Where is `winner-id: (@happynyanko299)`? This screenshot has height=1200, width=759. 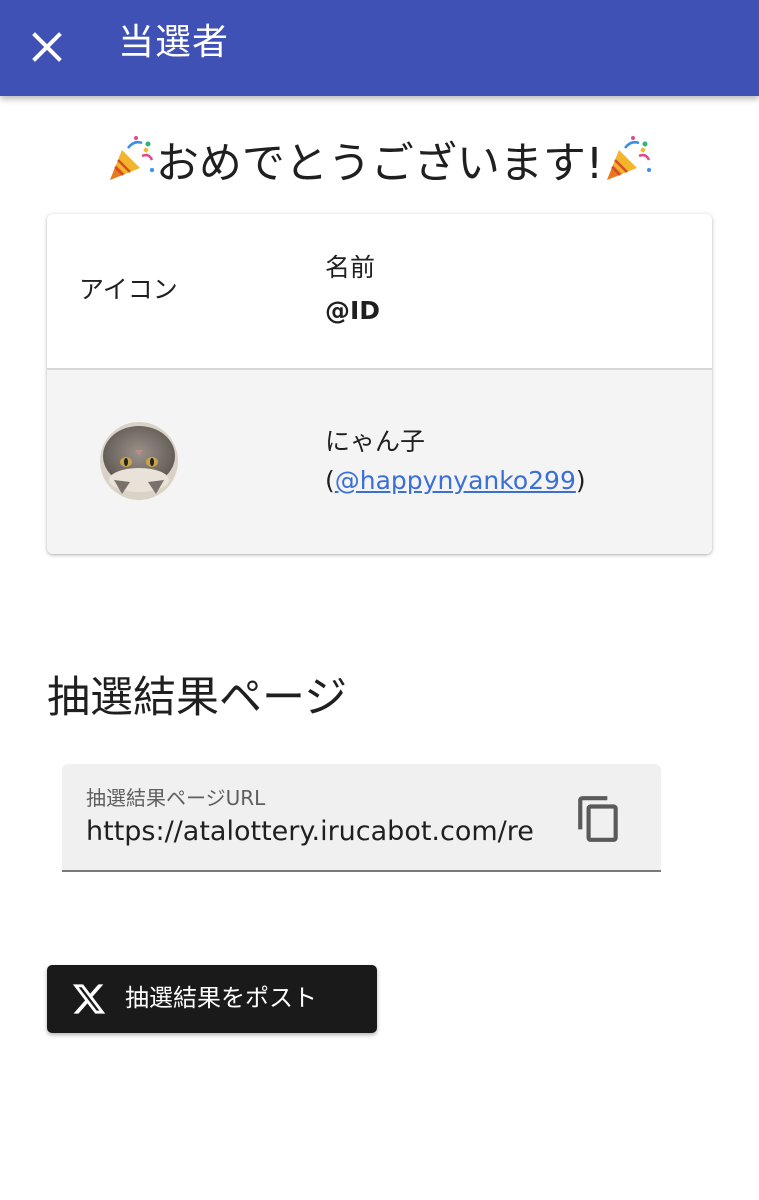
winner-id: (@happynyanko299) is located at coordinates (455, 480).